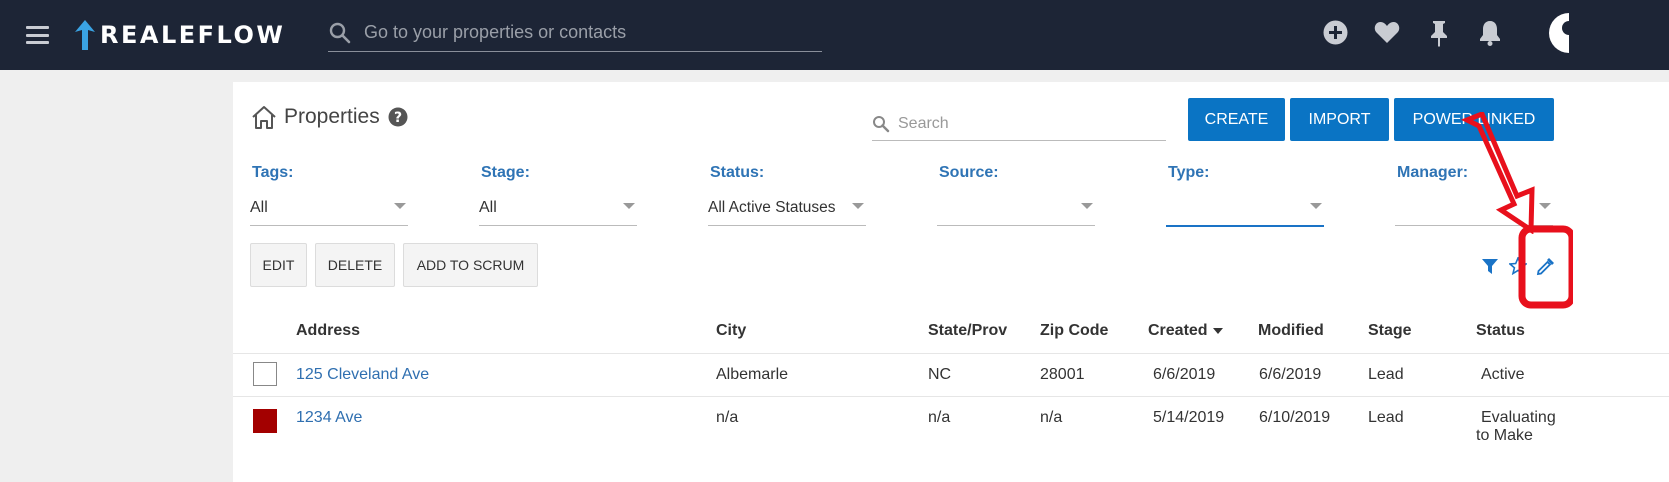 The width and height of the screenshot is (1669, 482). I want to click on filter-label-stage: Stage:, so click(505, 172).